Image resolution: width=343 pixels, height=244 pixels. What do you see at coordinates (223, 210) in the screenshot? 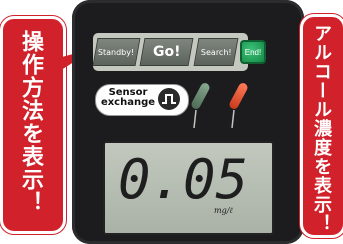
I see `reading-unit: mg/ℓ` at bounding box center [223, 210].